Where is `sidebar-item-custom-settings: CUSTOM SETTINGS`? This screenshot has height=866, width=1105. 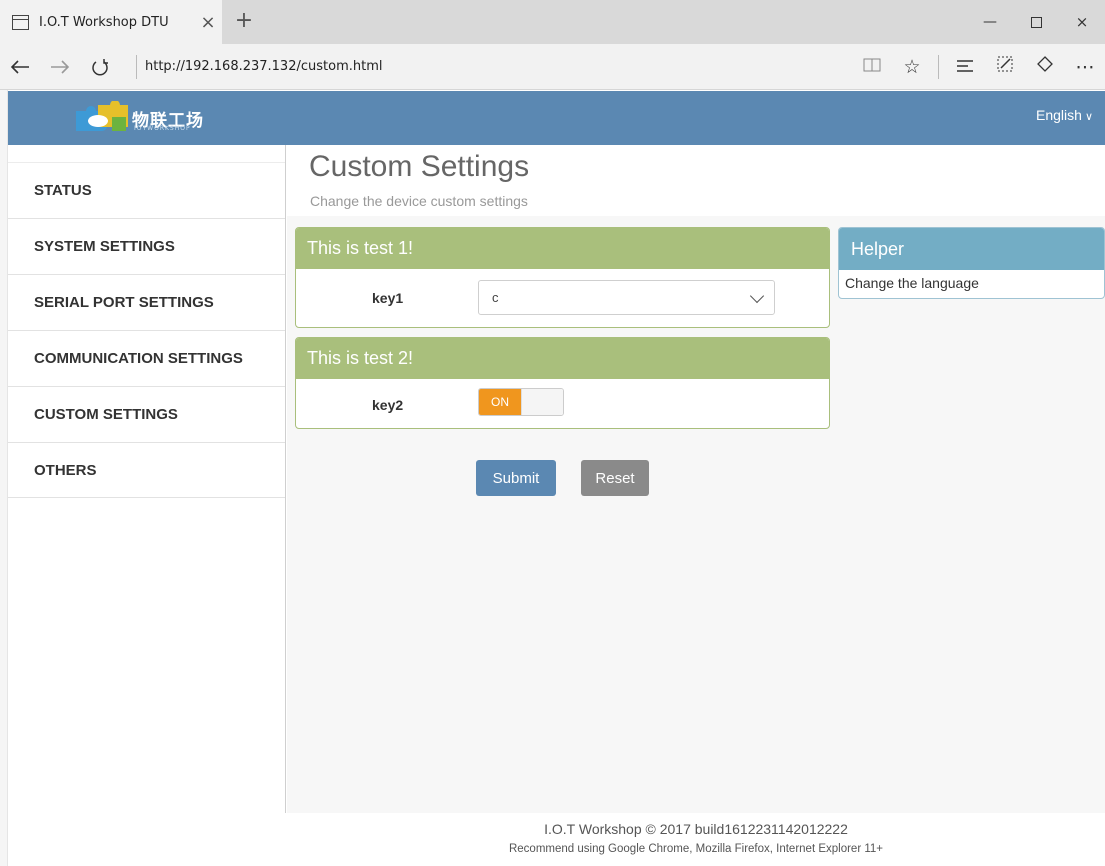 sidebar-item-custom-settings: CUSTOM SETTINGS is located at coordinates (146, 414).